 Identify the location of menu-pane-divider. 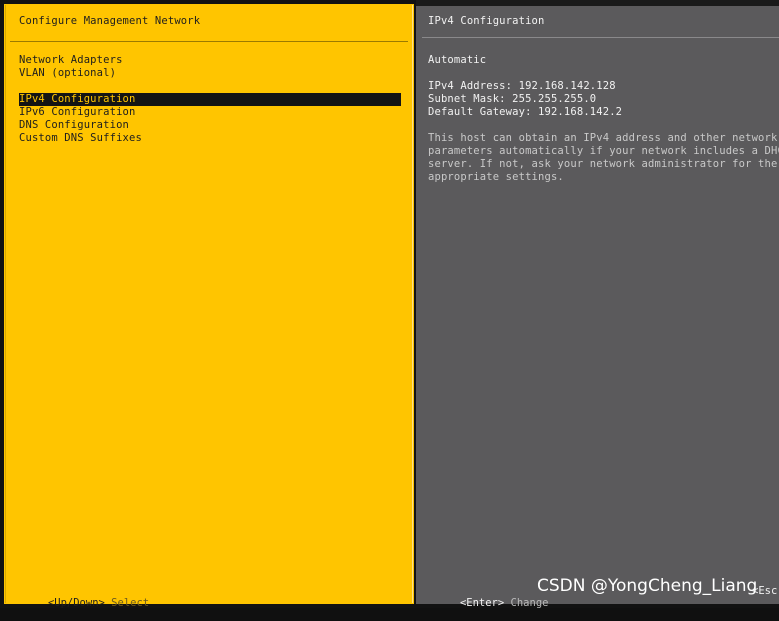
(209, 41).